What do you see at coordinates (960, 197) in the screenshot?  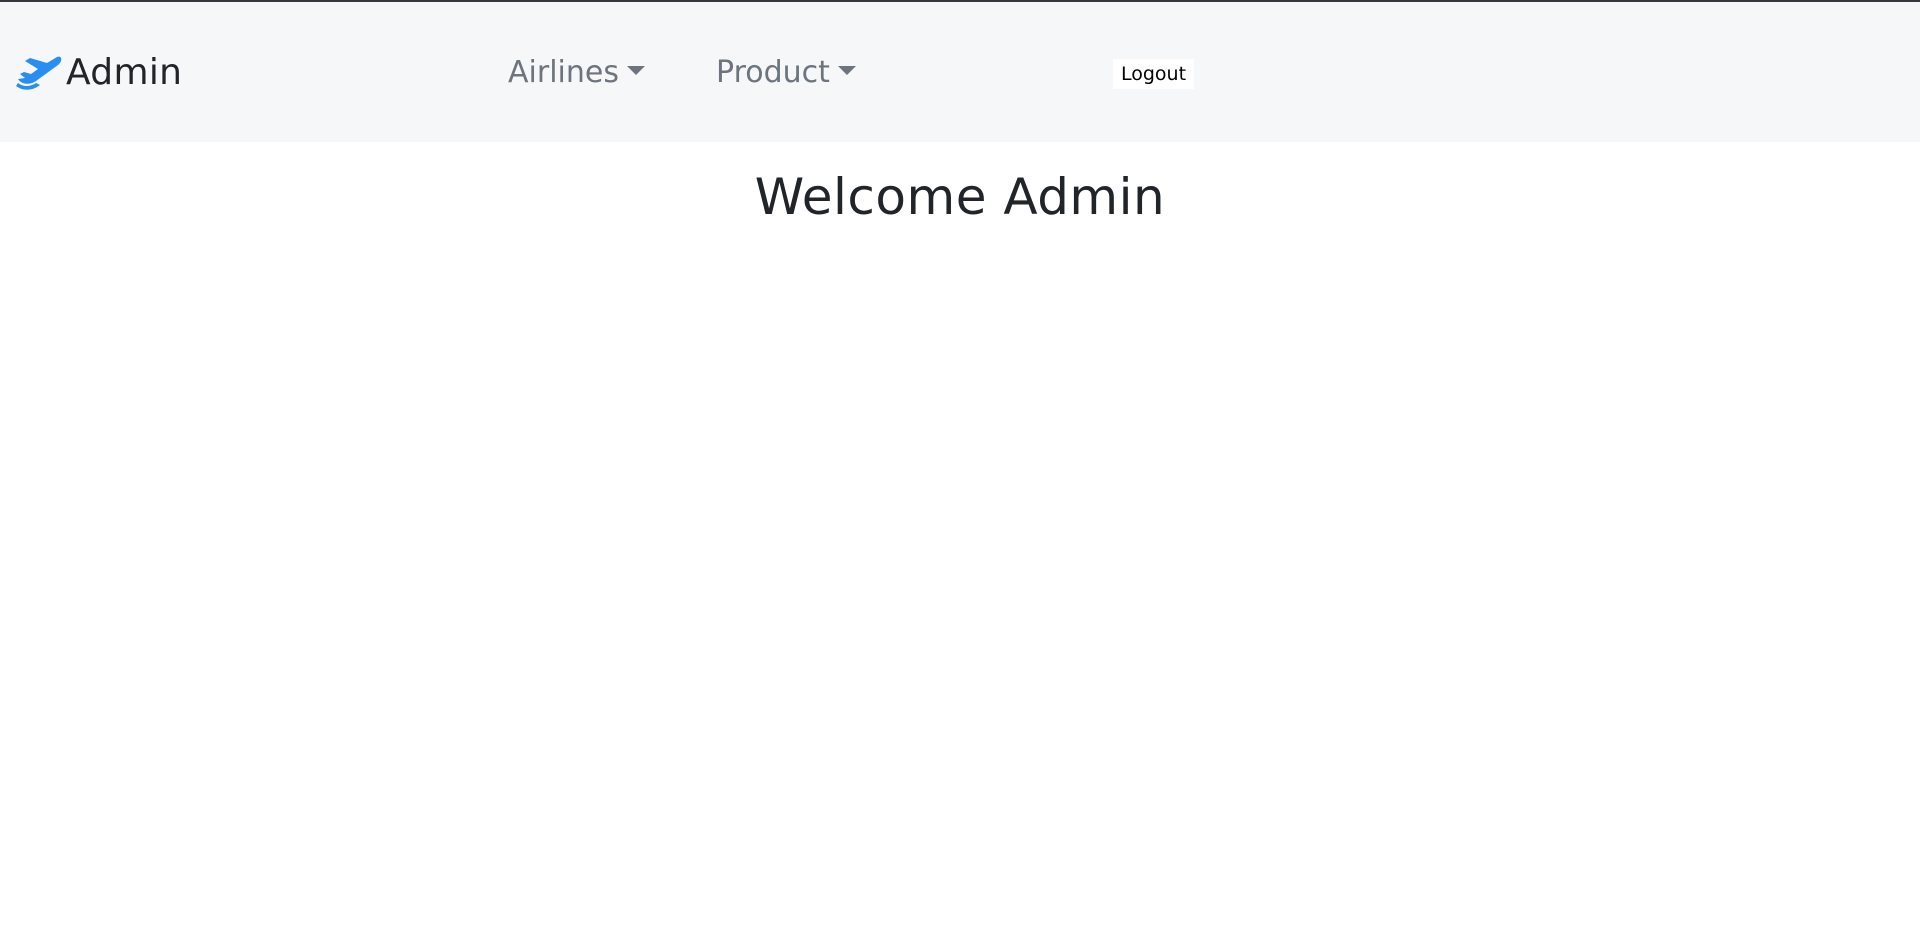 I see `welcome-heading: Welcome Admin` at bounding box center [960, 197].